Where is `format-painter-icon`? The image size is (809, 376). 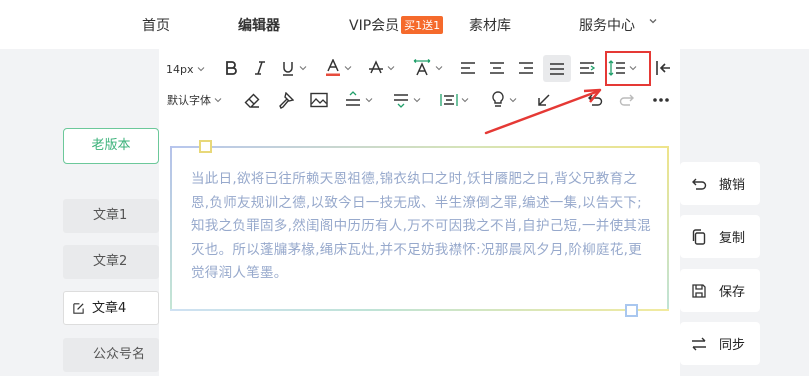
format-painter-icon is located at coordinates (286, 100).